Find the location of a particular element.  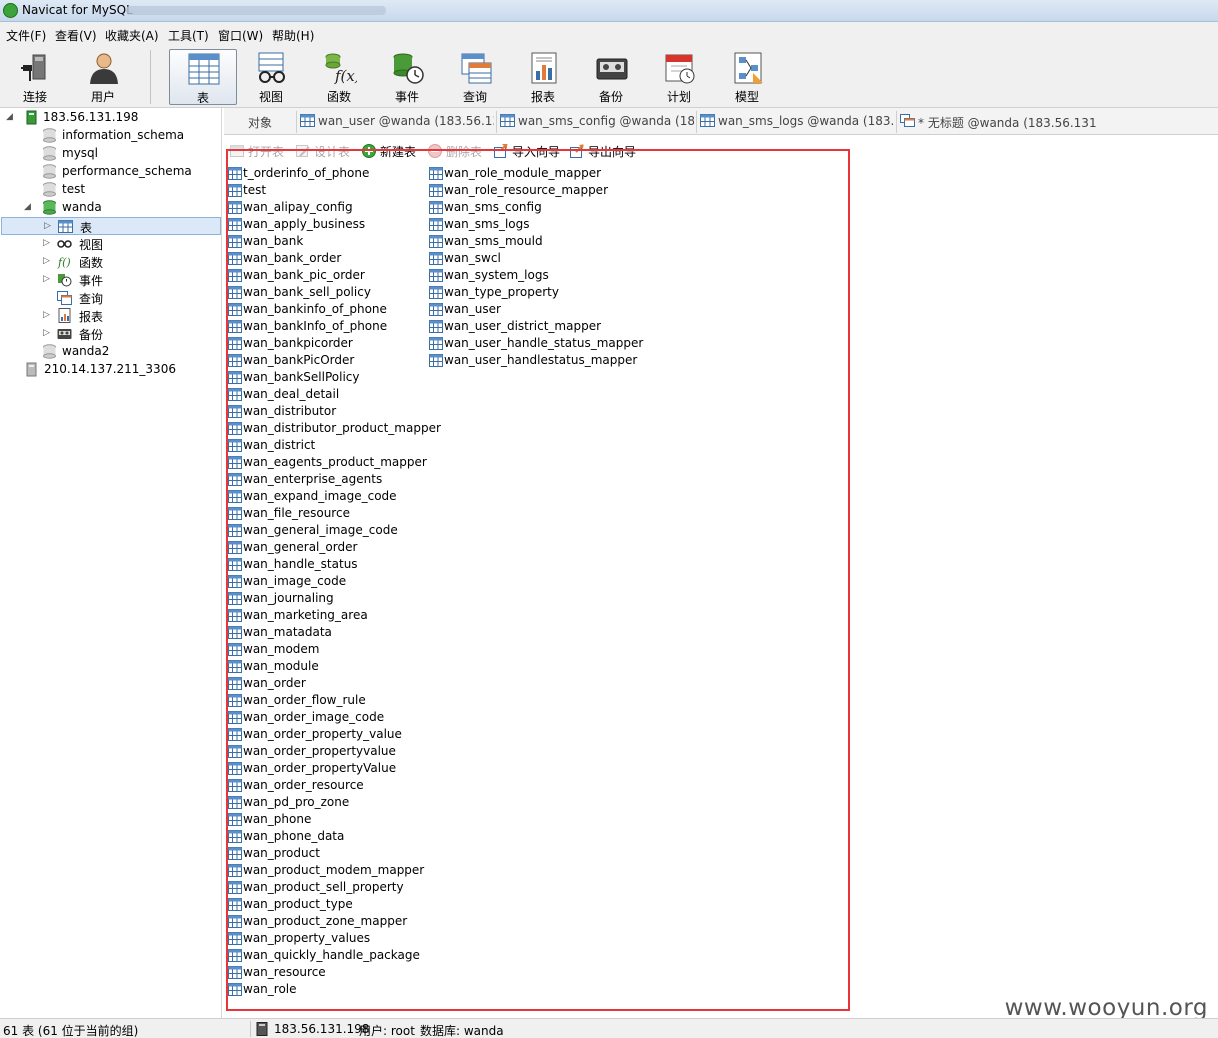

host-status: 183.56.131.198 is located at coordinates (322, 1029).